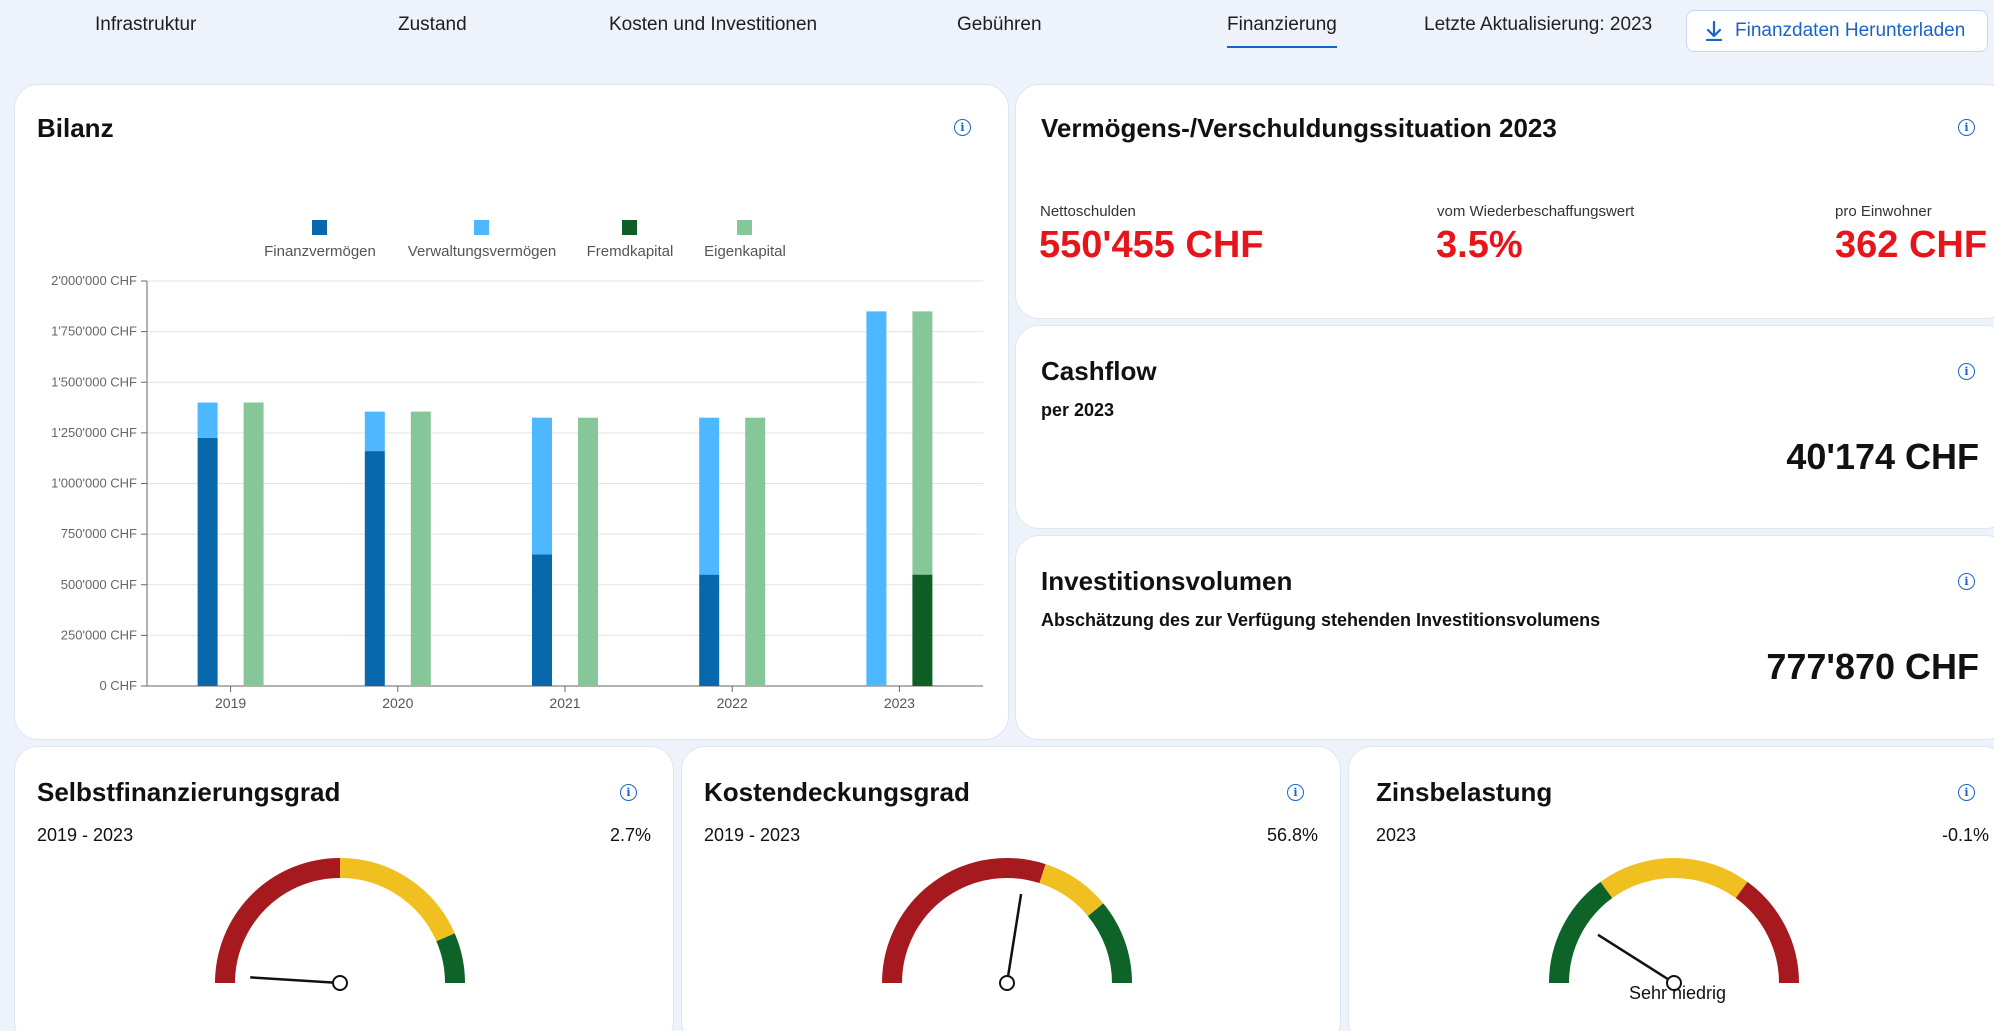 The height and width of the screenshot is (1031, 1994). Describe the element at coordinates (1151, 245) in the screenshot. I see `stat-value-nettoschulden: 550'455 CHF` at that location.